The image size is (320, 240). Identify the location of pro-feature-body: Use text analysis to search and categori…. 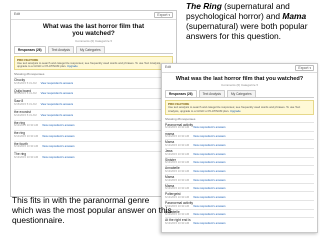
(89, 64).